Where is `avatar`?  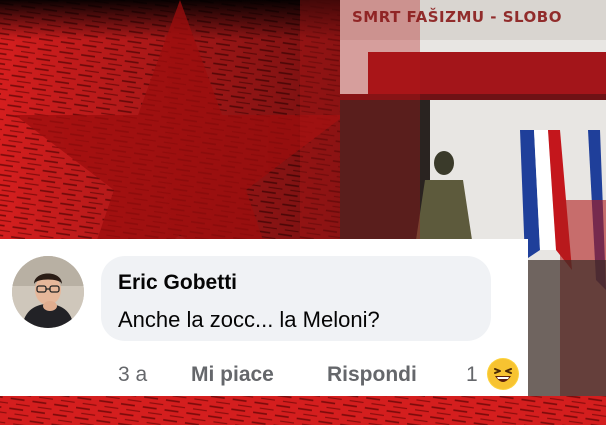 avatar is located at coordinates (48, 292).